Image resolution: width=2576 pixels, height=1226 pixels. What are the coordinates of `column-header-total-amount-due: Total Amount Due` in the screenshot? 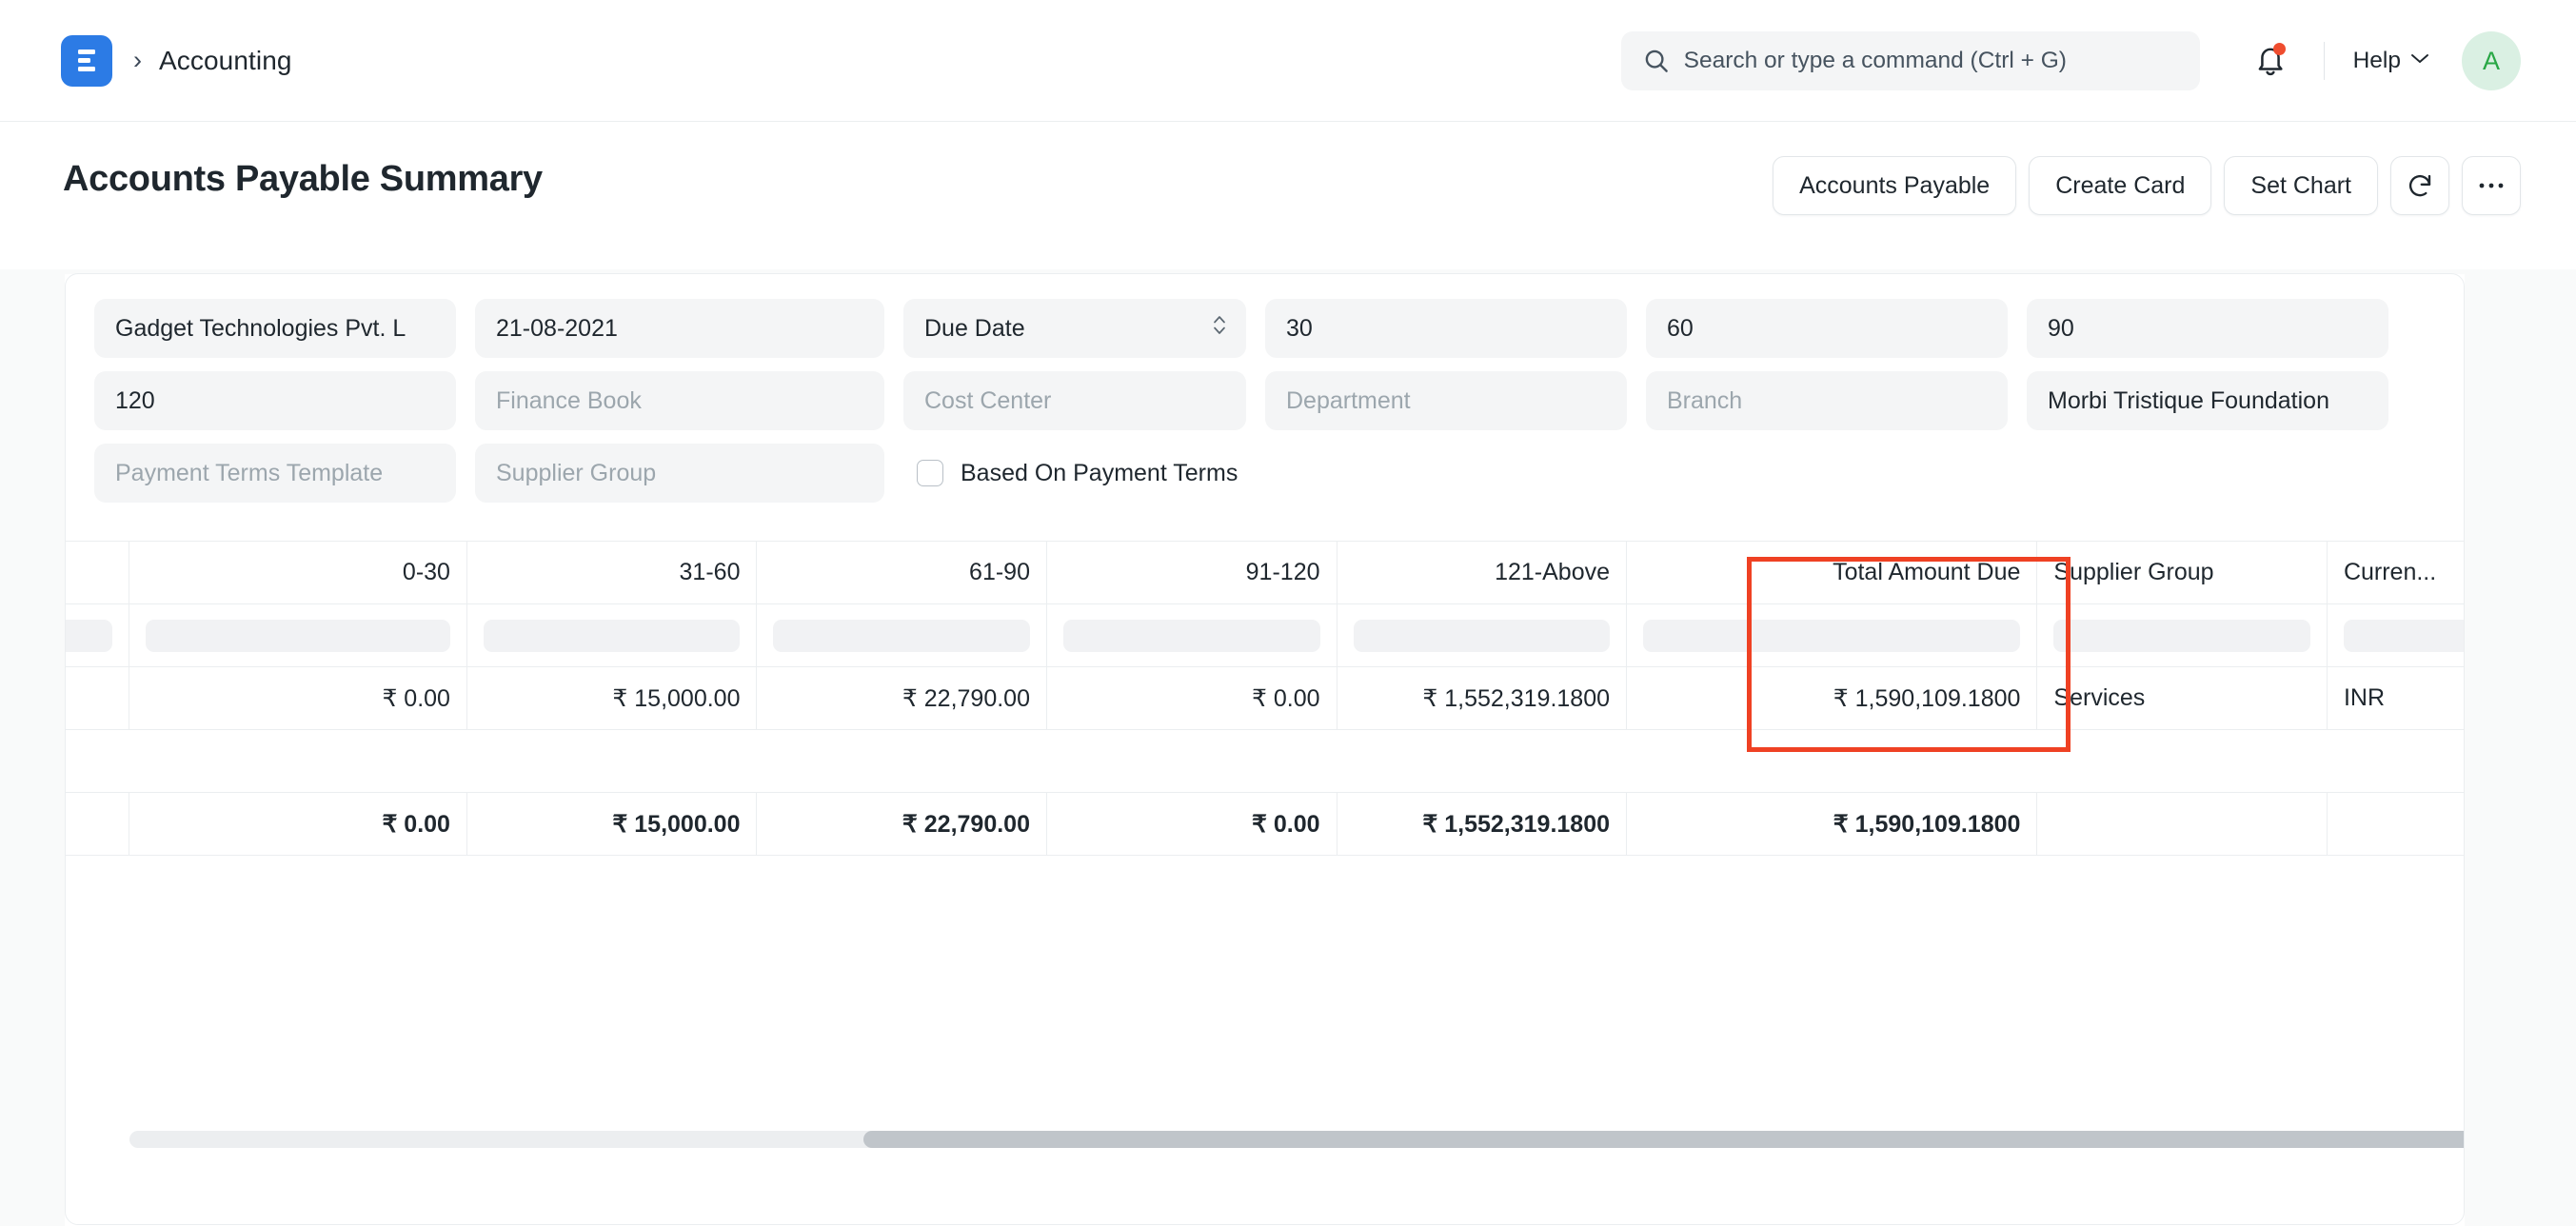 It's located at (1832, 572).